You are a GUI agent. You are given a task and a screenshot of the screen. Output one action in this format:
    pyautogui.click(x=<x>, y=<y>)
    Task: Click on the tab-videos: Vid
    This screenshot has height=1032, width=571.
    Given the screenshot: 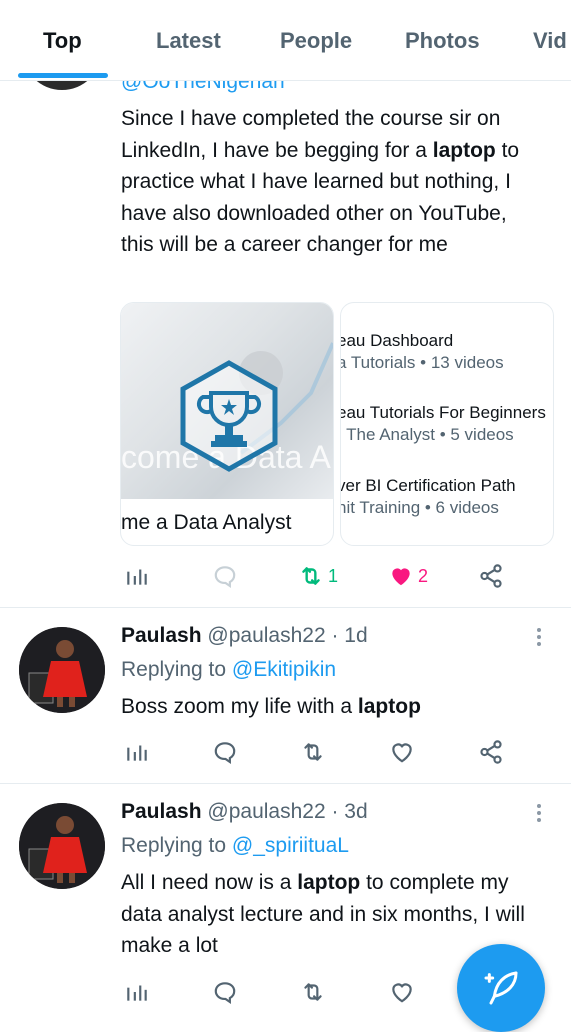 What is the action you would take?
    pyautogui.click(x=550, y=41)
    